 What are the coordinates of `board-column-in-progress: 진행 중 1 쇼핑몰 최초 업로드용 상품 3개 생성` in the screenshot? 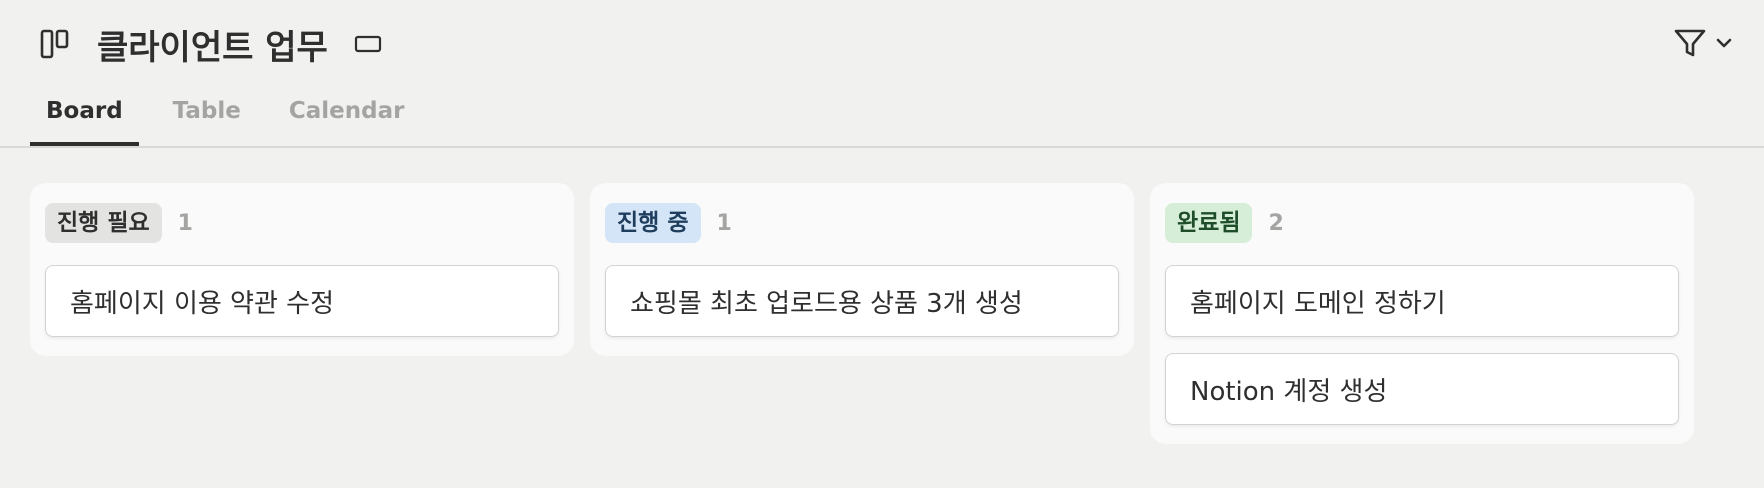 It's located at (862, 269).